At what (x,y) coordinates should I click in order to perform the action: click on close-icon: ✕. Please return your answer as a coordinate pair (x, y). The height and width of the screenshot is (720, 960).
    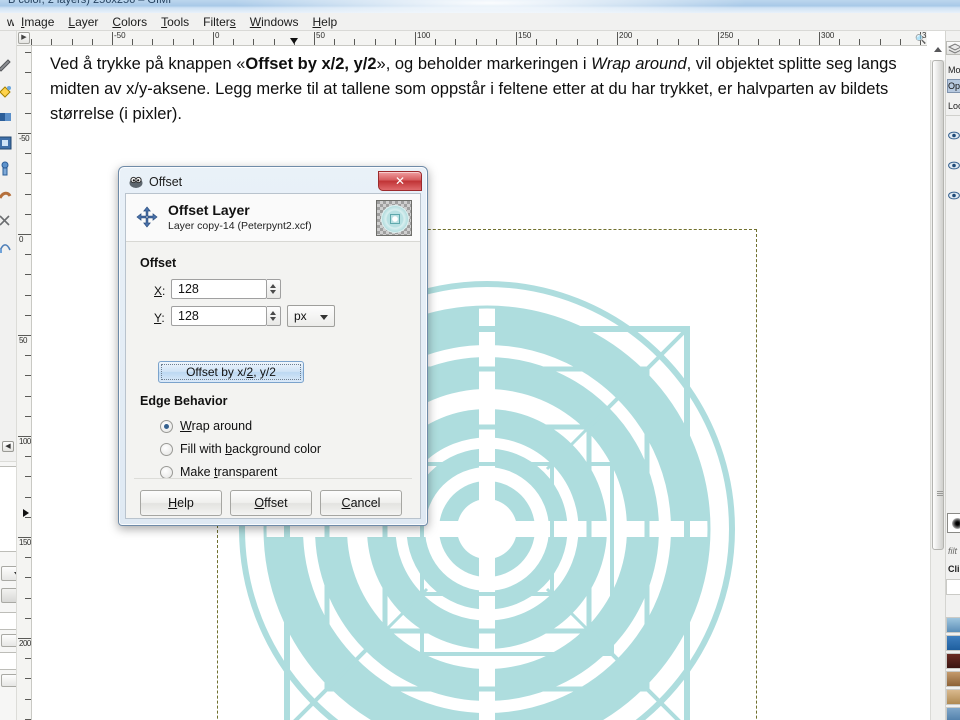
    Looking at the image, I should click on (400, 181).